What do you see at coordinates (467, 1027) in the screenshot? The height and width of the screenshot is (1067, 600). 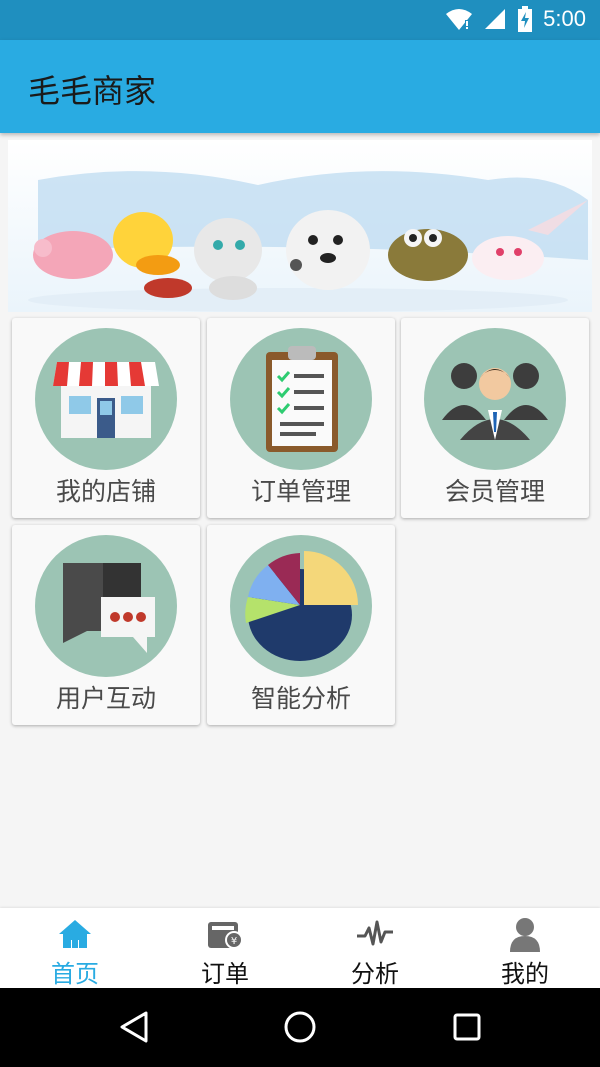 I see `recents-icon` at bounding box center [467, 1027].